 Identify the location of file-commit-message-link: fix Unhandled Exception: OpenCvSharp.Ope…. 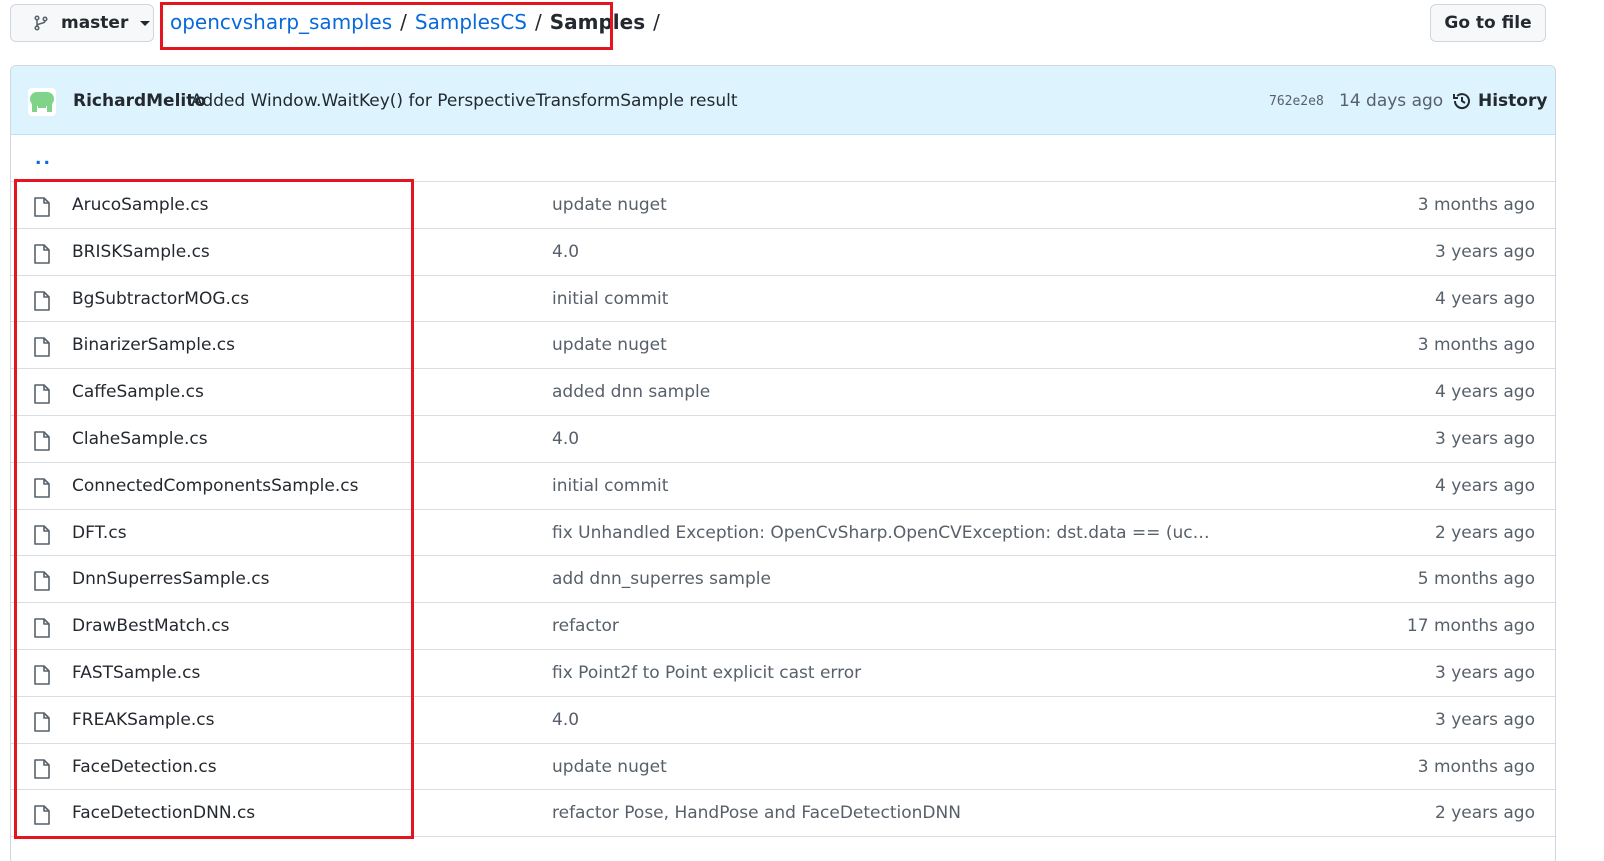
(881, 533).